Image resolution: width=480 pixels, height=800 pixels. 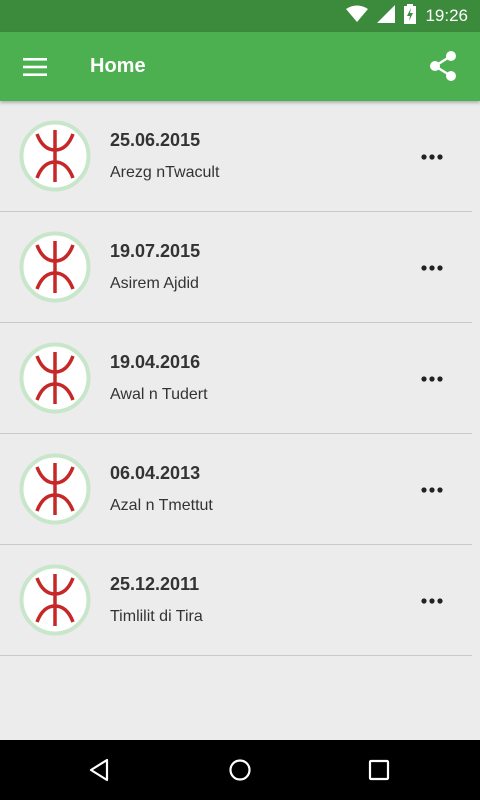 I want to click on item-title: Arezg nTwacult, so click(x=165, y=172).